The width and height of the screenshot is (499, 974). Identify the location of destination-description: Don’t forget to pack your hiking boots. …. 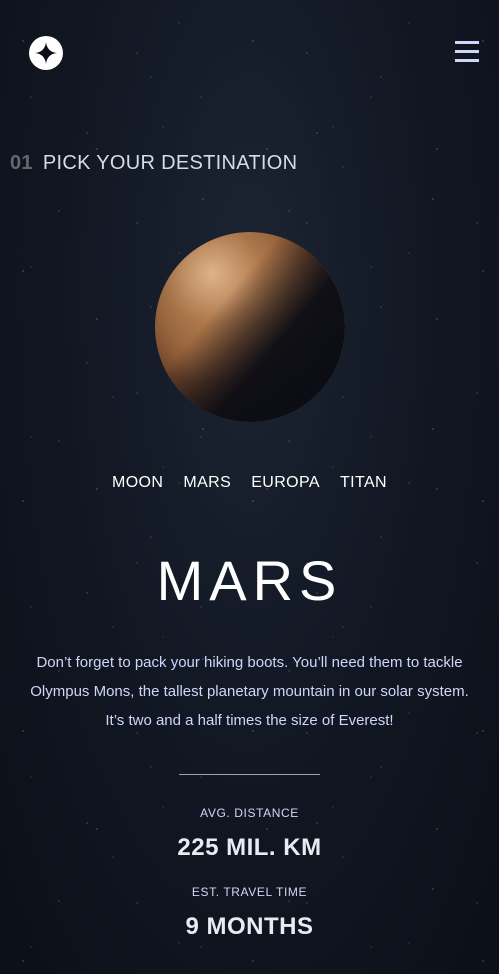
(249, 691).